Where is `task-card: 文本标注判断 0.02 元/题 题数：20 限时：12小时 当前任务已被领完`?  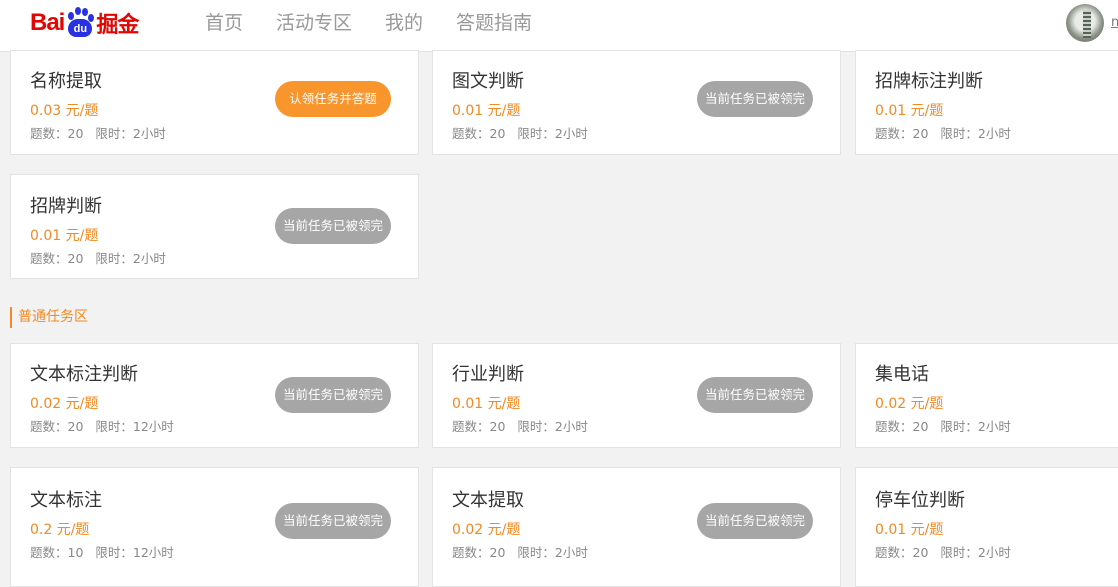 task-card: 文本标注判断 0.02 元/题 题数：20 限时：12小时 当前任务已被领完 is located at coordinates (214, 395).